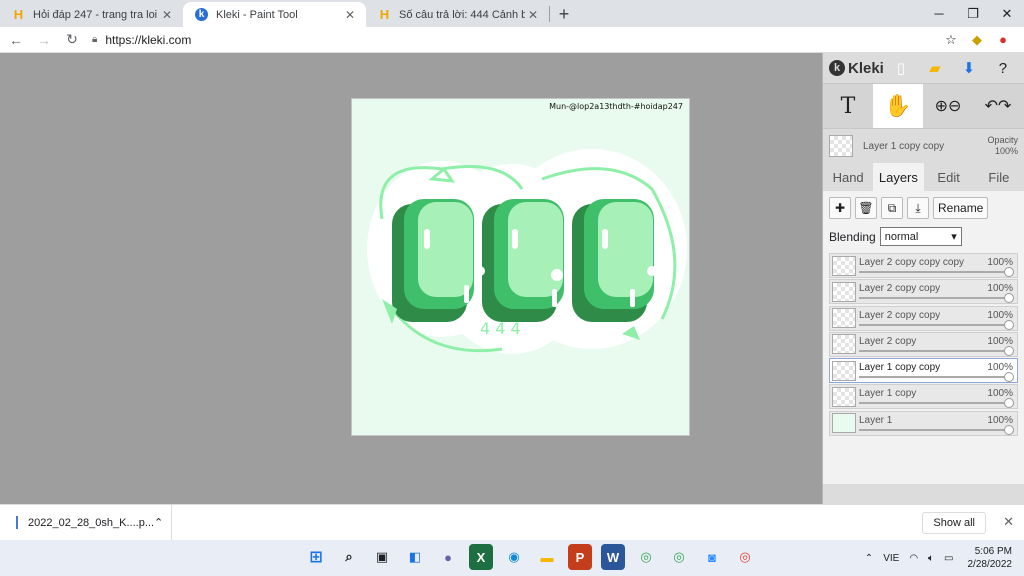  What do you see at coordinates (977, 40) in the screenshot?
I see `extension-icon: ◆` at bounding box center [977, 40].